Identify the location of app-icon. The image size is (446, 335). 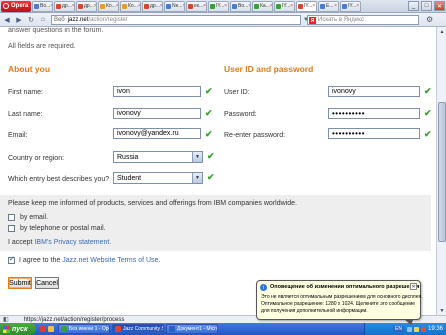
(118, 329).